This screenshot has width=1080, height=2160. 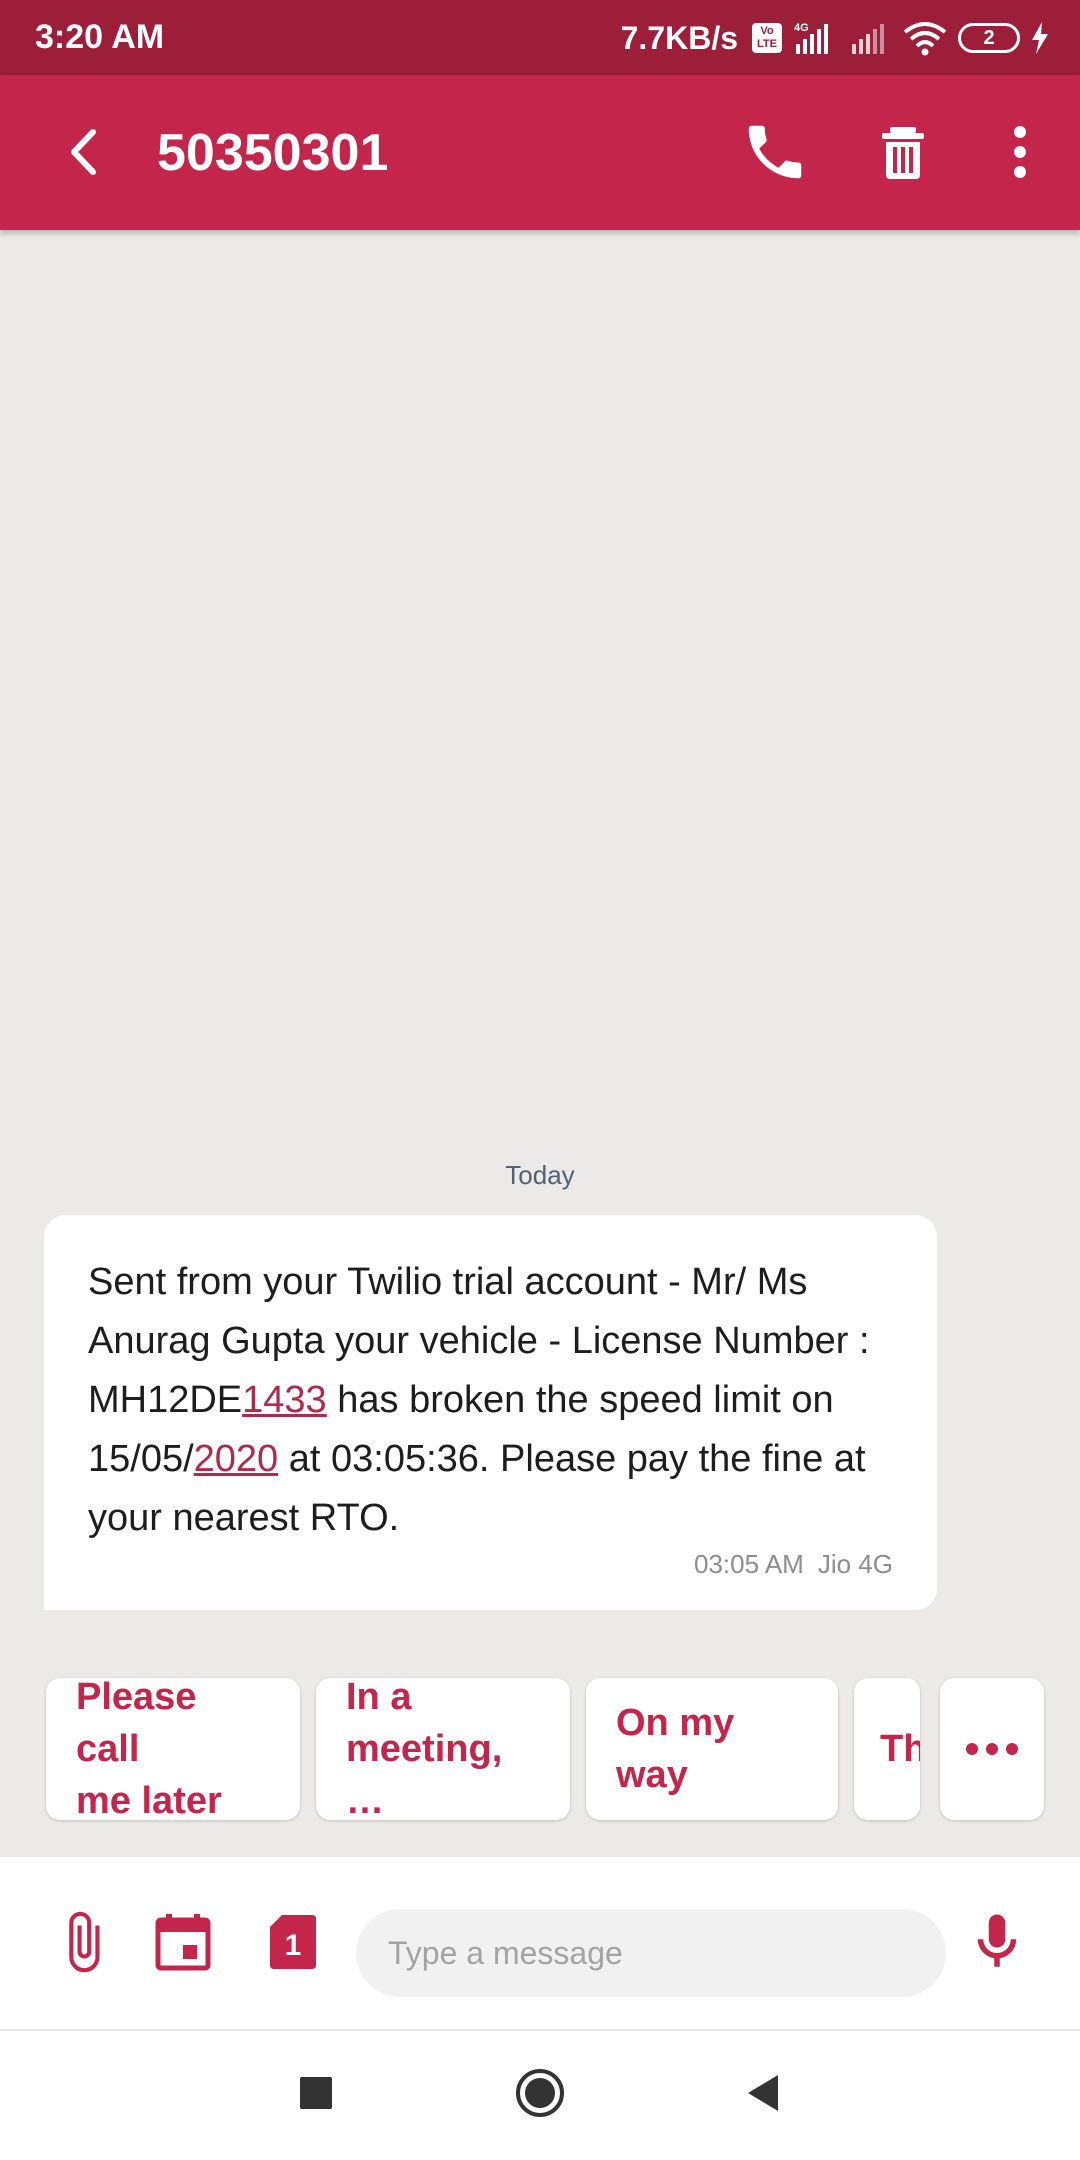 I want to click on system-nav-bar, so click(x=540, y=2095).